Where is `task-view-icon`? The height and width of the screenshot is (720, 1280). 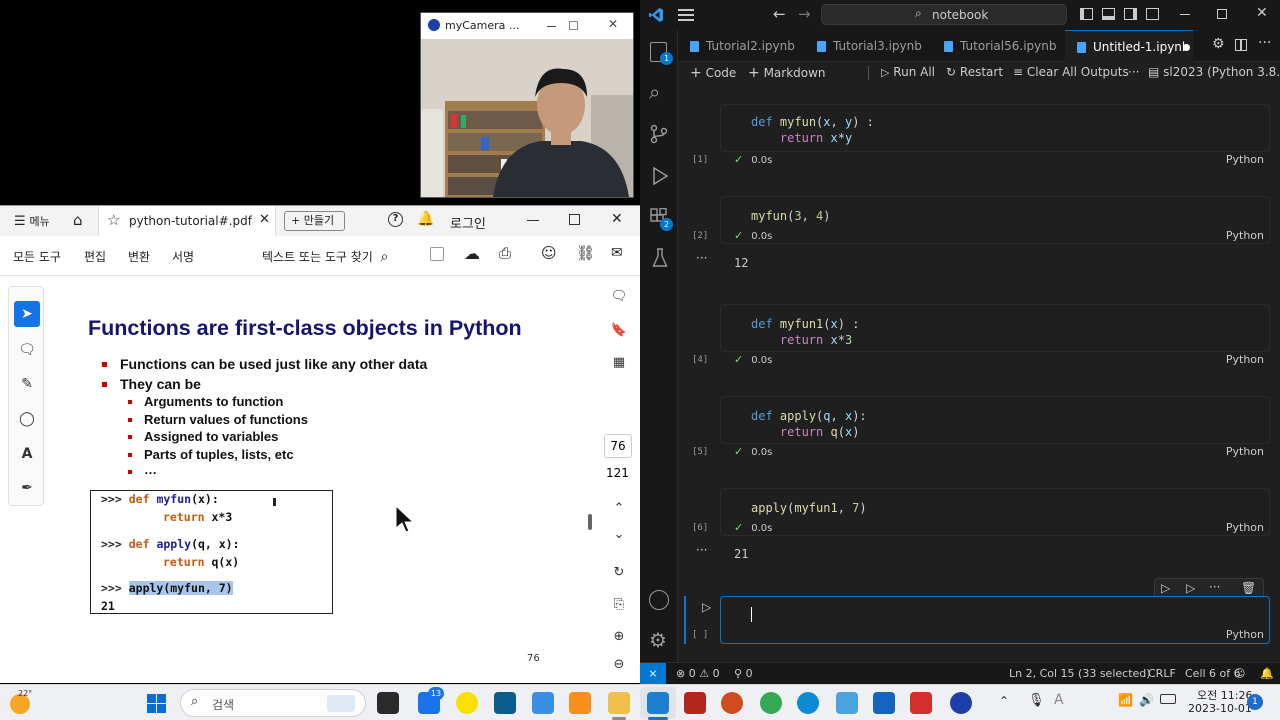
task-view-icon is located at coordinates (388, 703).